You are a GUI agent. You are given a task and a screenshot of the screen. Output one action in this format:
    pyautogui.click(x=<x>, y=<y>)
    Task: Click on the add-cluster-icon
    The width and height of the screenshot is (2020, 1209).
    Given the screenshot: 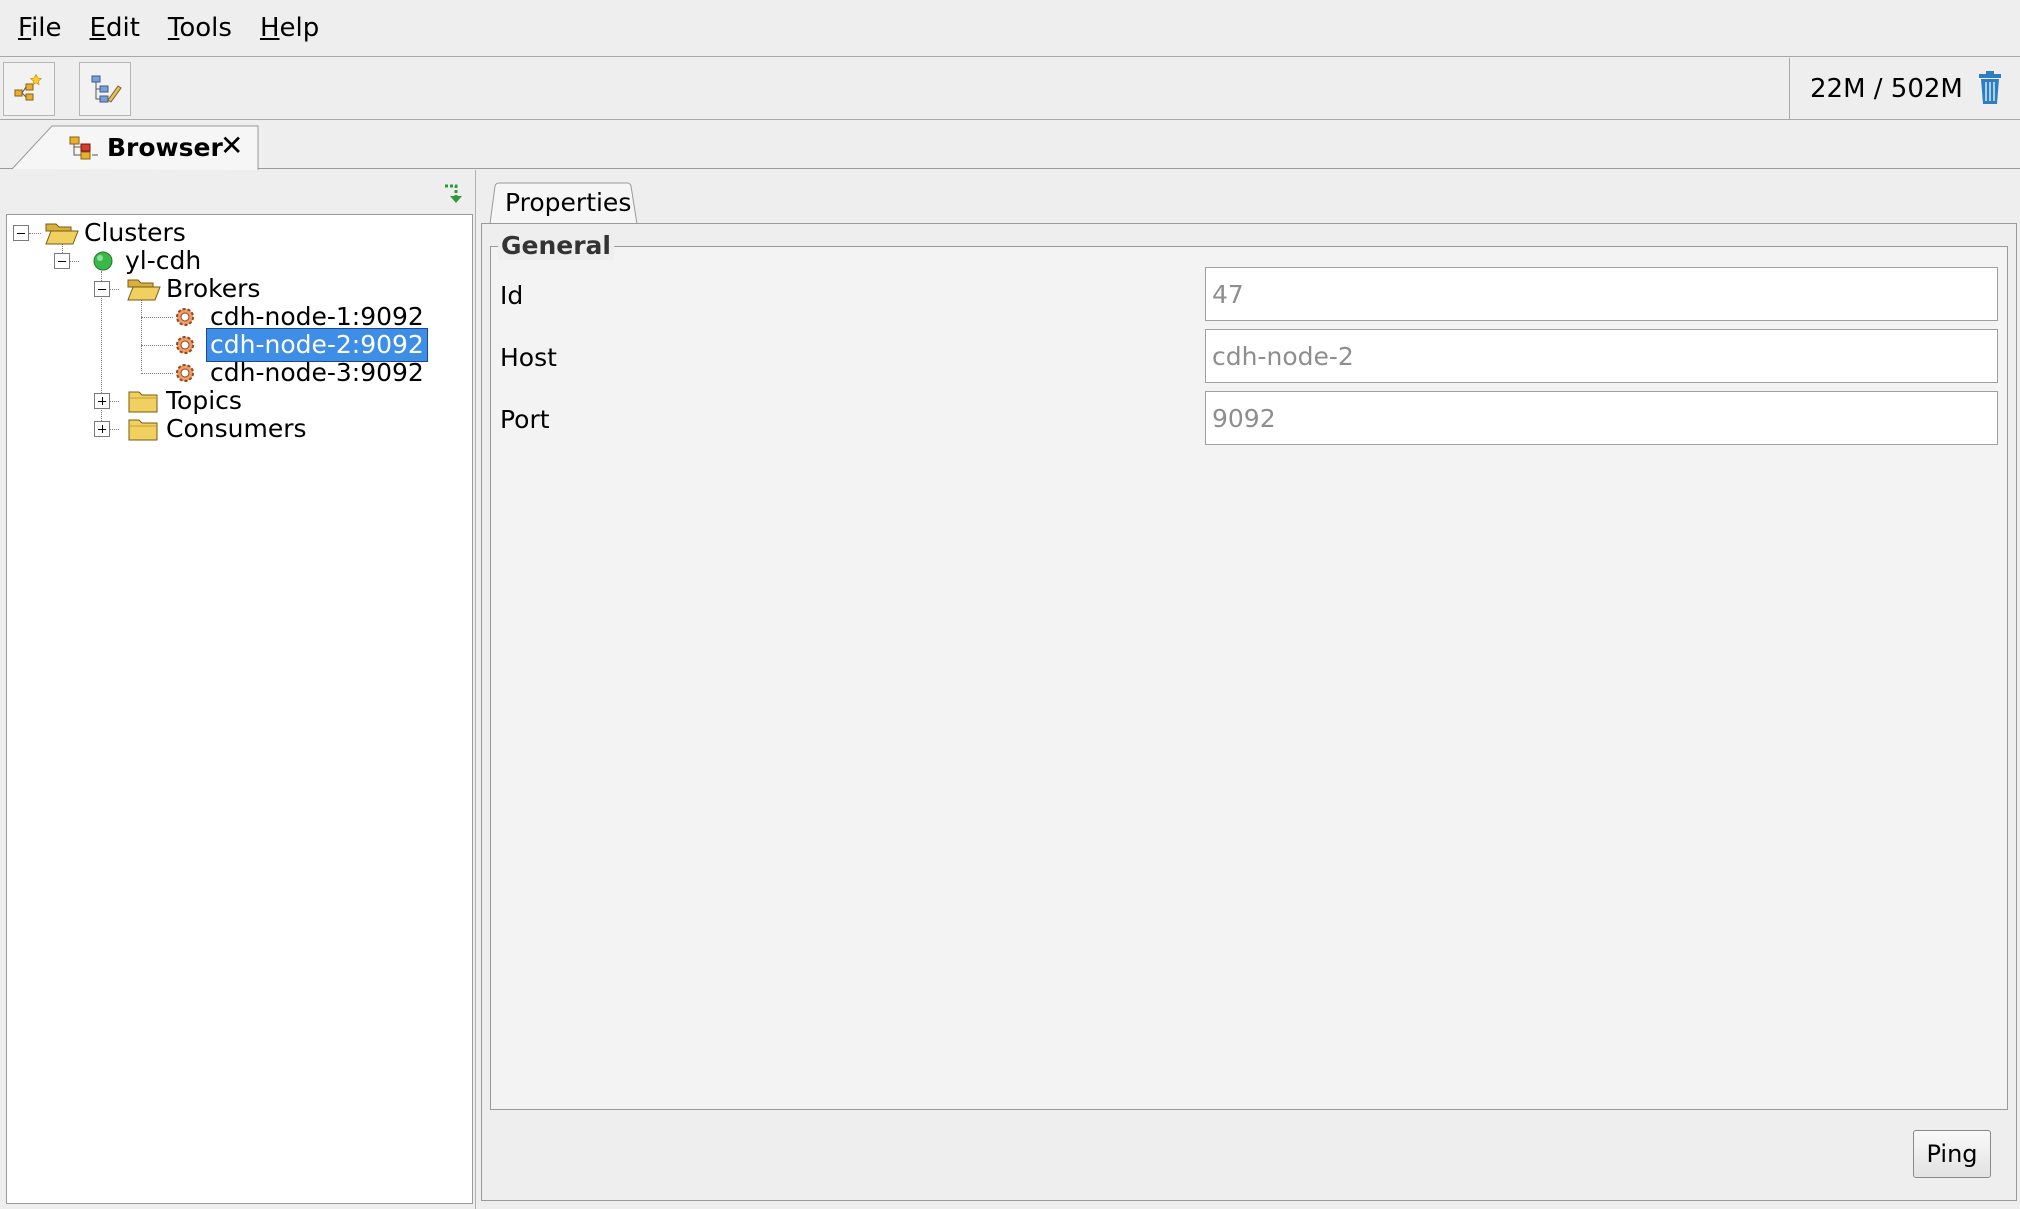 What is the action you would take?
    pyautogui.click(x=28, y=87)
    